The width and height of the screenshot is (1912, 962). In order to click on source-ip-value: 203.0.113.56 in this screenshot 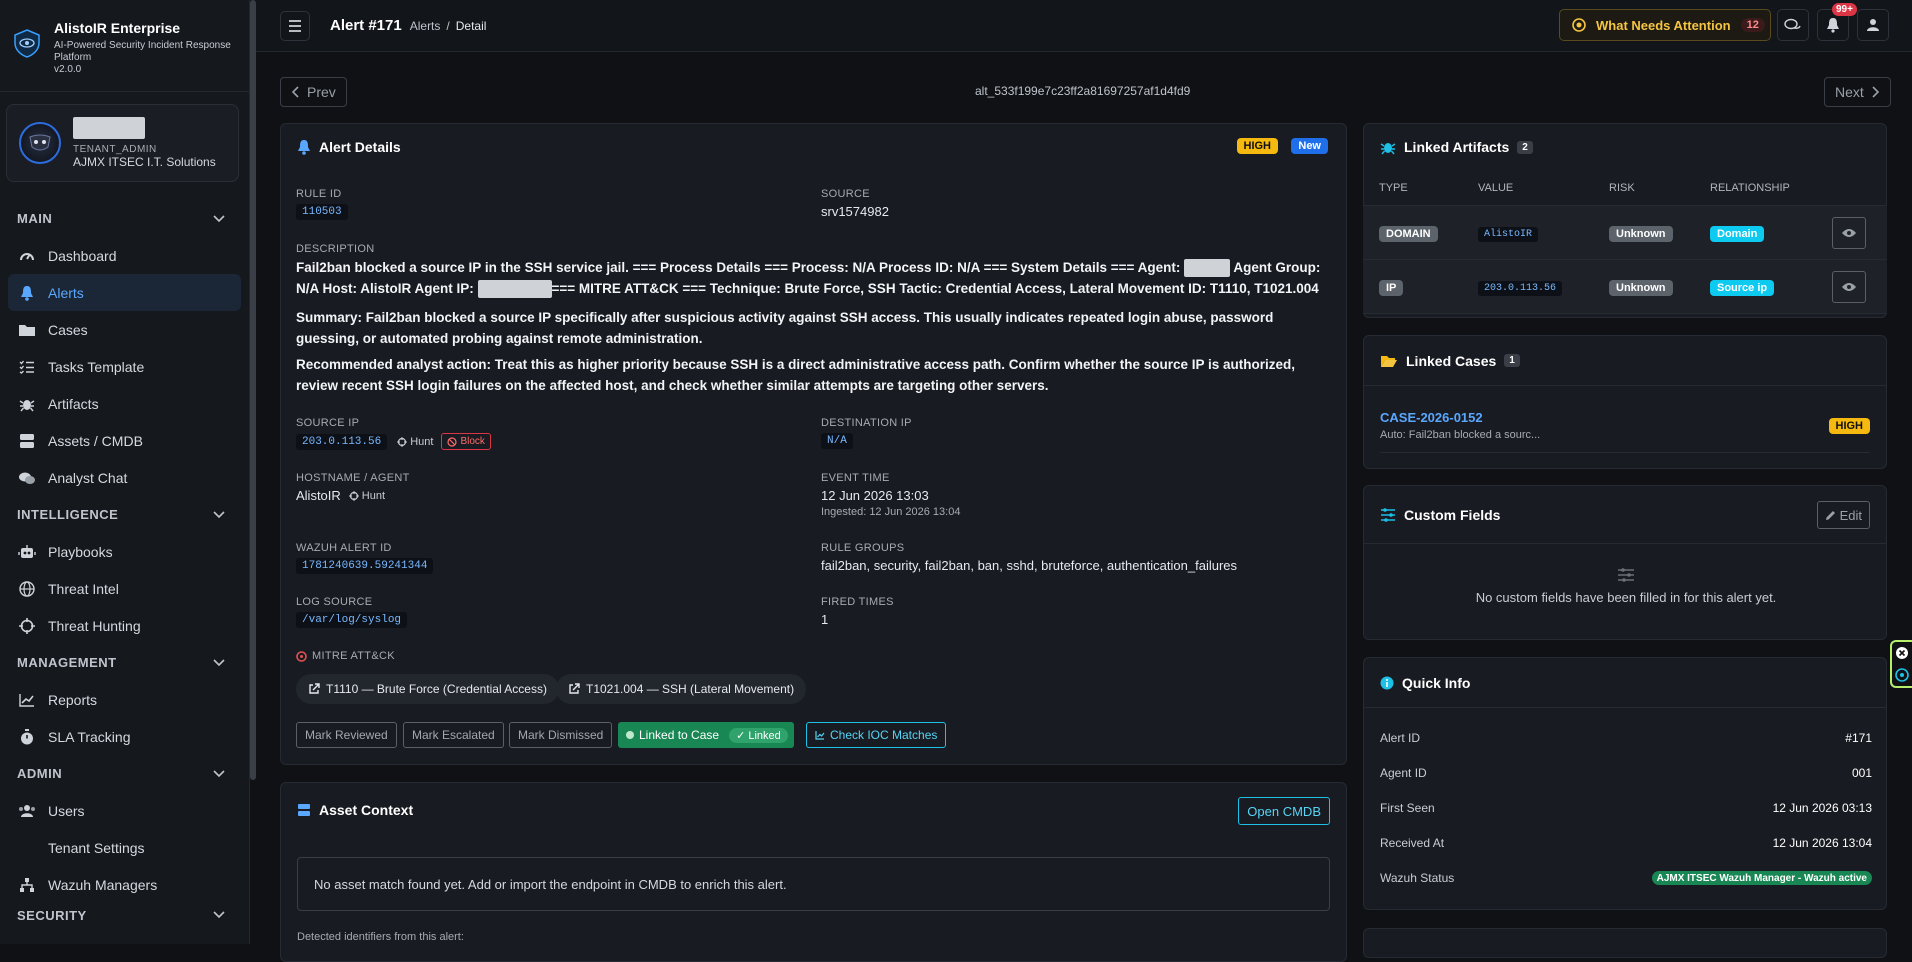, I will do `click(342, 441)`.